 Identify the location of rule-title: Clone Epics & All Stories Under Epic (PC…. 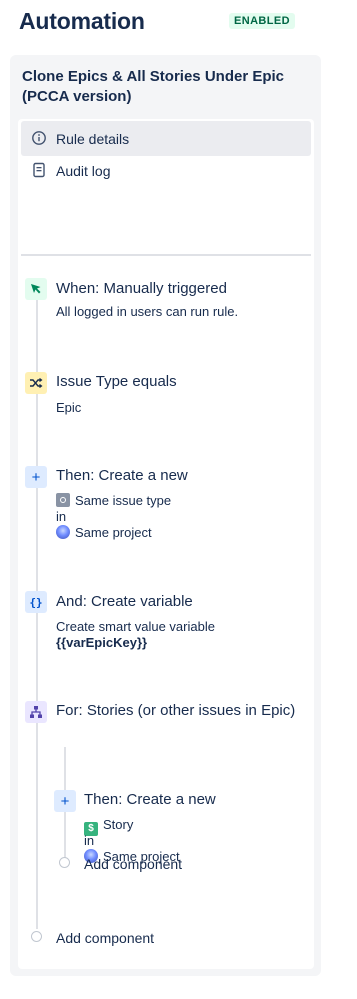
(153, 86).